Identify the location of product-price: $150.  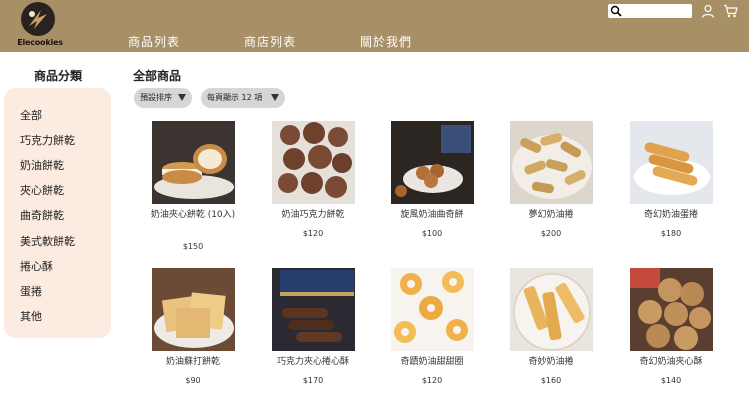
(193, 246).